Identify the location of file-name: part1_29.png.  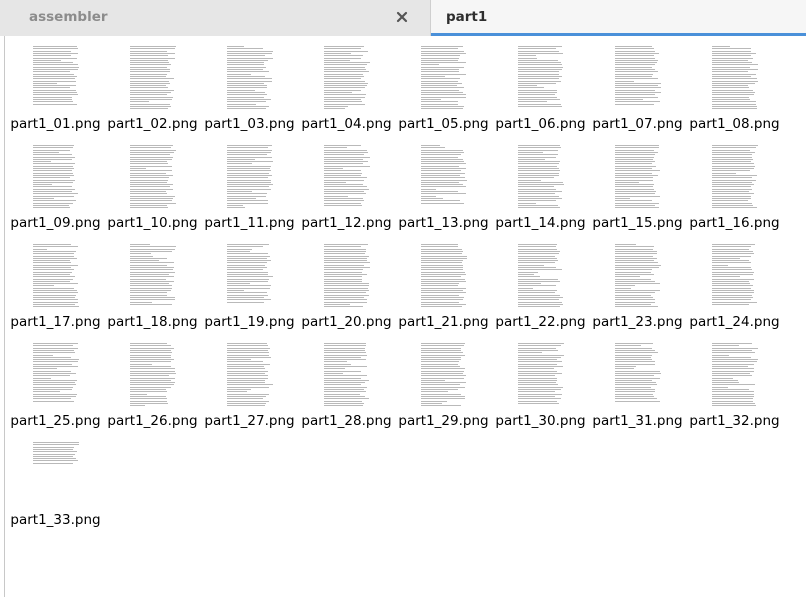
(443, 421).